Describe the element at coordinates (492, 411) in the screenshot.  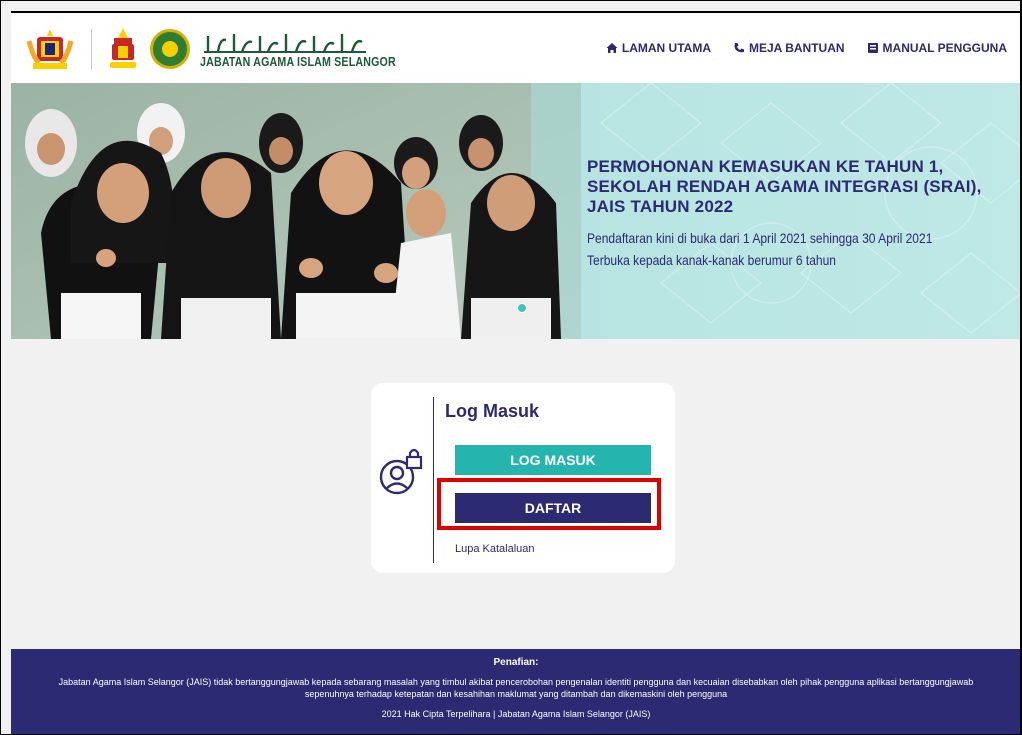
I see `login-title: Log Masuk` at that location.